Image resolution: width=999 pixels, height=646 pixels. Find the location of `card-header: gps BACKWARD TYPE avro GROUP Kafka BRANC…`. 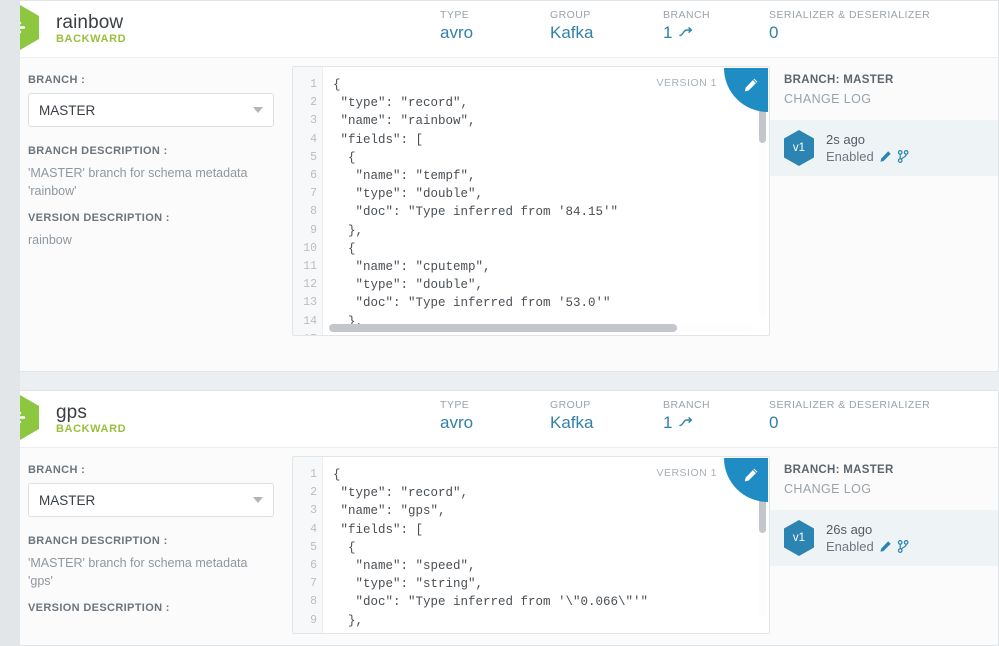

card-header: gps BACKWARD TYPE avro GROUP Kafka BRANC… is located at coordinates (509, 419).